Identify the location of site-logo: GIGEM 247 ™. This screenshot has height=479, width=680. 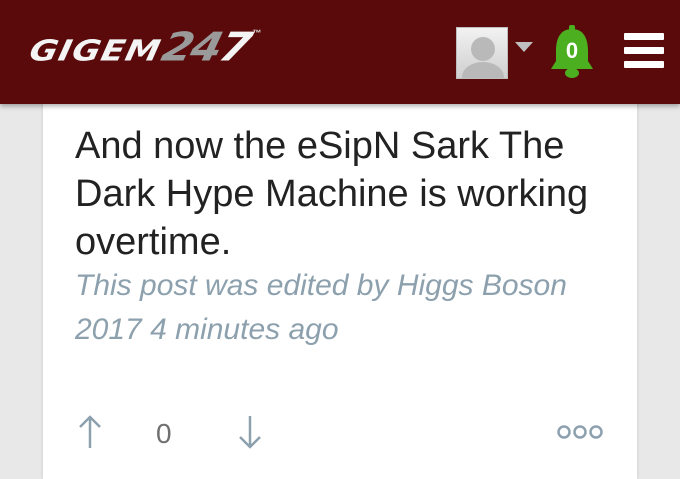
(144, 46).